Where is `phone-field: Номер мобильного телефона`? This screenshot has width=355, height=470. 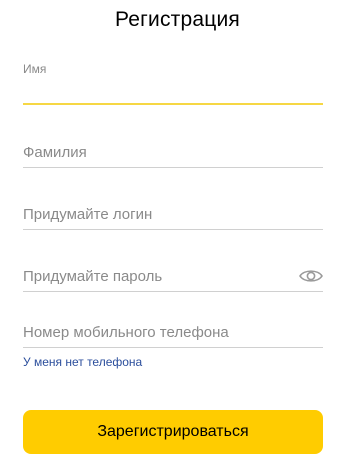
phone-field: Номер мобильного телефона is located at coordinates (173, 336).